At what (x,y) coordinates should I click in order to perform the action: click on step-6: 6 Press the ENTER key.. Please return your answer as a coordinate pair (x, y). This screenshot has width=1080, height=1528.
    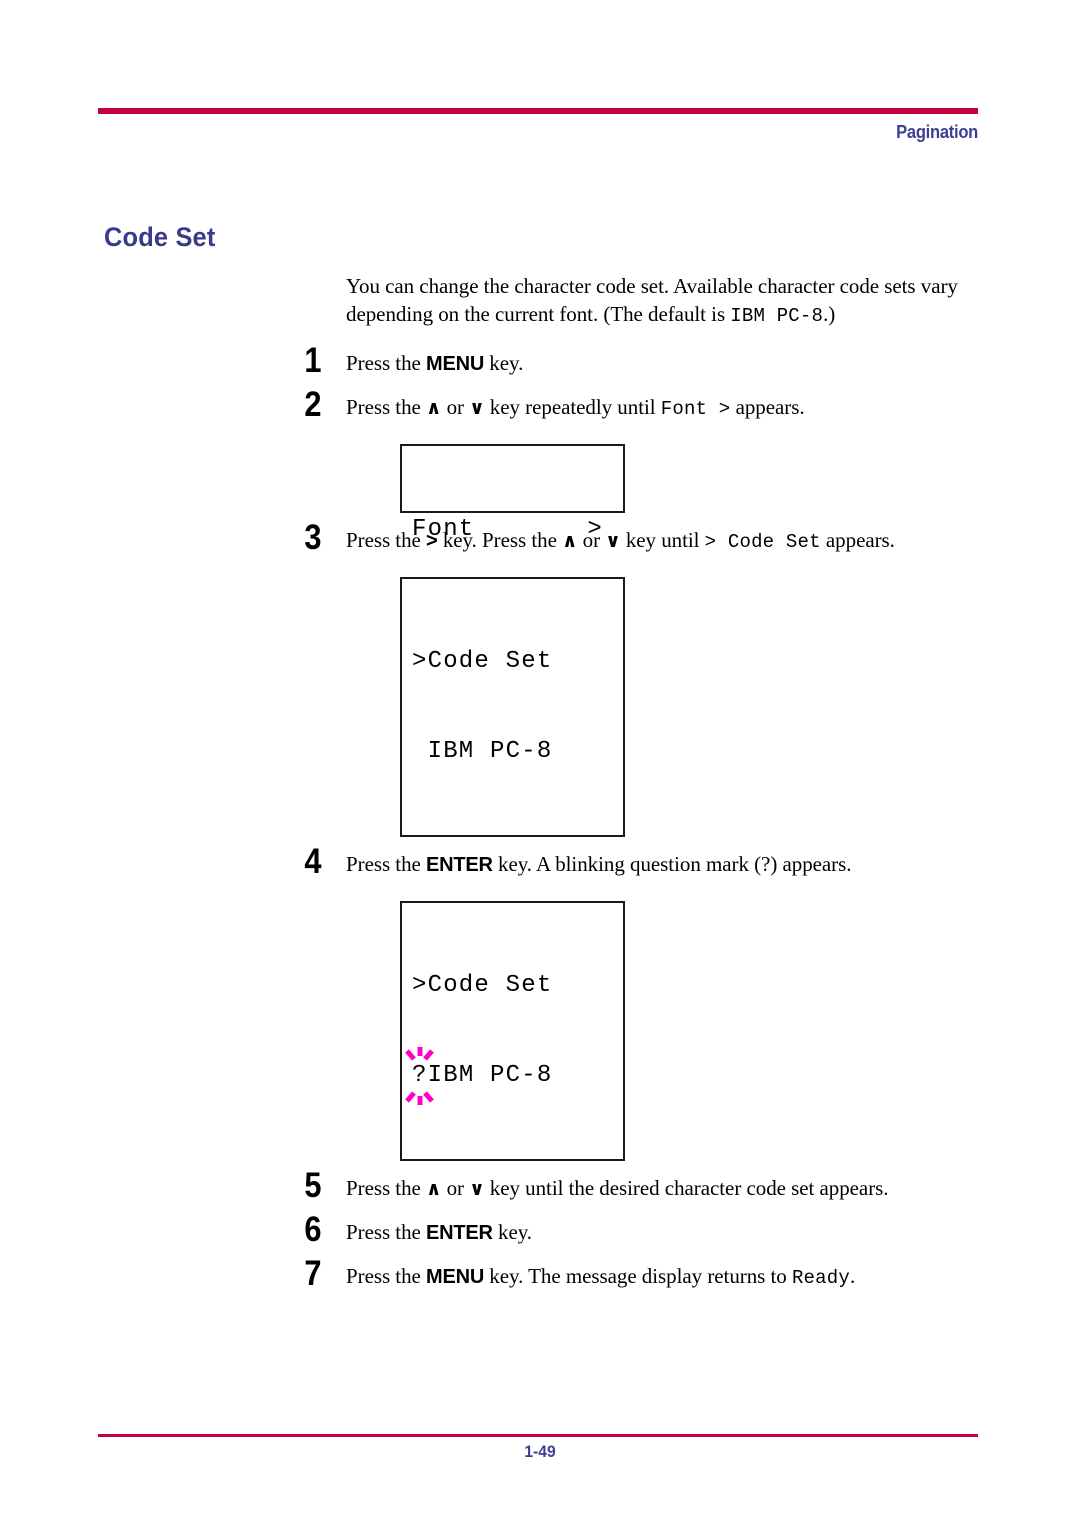
    Looking at the image, I should click on (645, 1235).